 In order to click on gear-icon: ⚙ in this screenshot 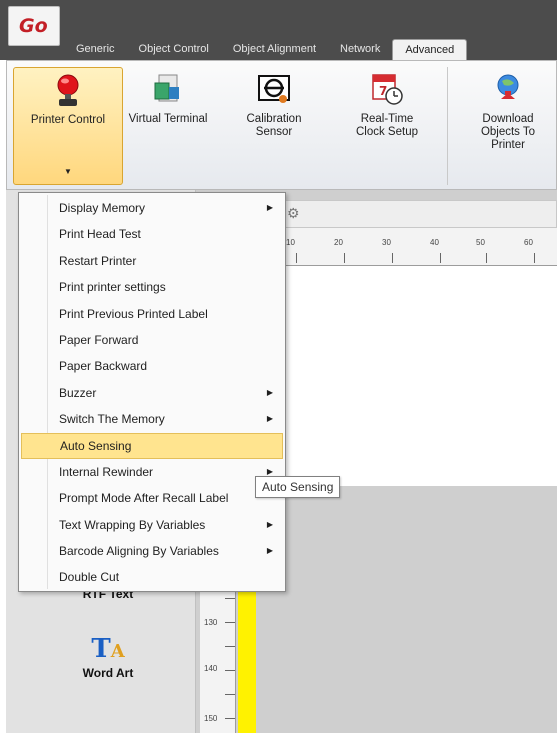, I will do `click(293, 213)`.